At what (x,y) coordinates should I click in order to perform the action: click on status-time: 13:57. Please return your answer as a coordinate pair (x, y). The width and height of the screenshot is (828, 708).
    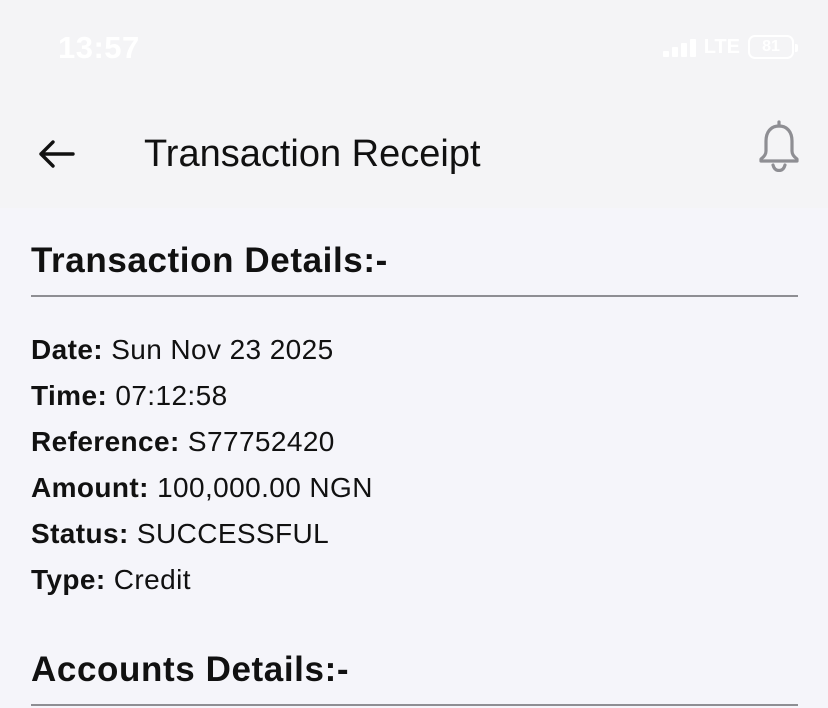
    Looking at the image, I should click on (99, 47).